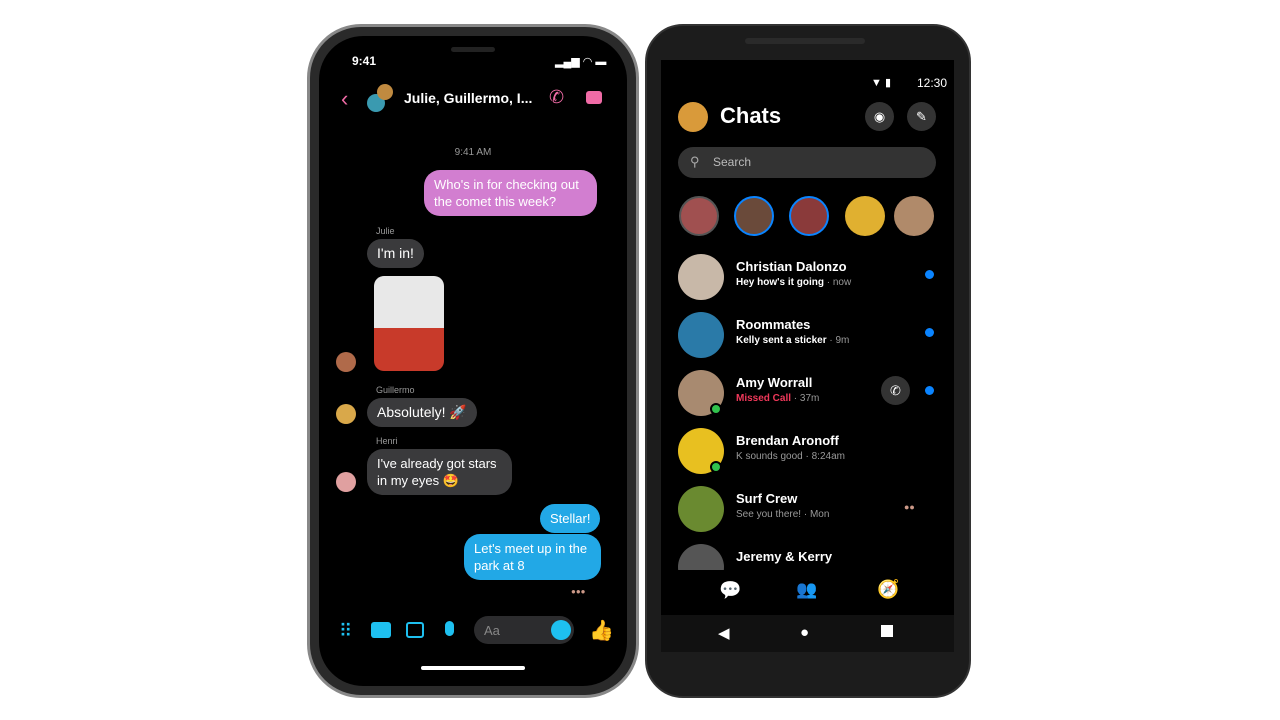  I want to click on chevron-left-icon: ‹, so click(344, 99).